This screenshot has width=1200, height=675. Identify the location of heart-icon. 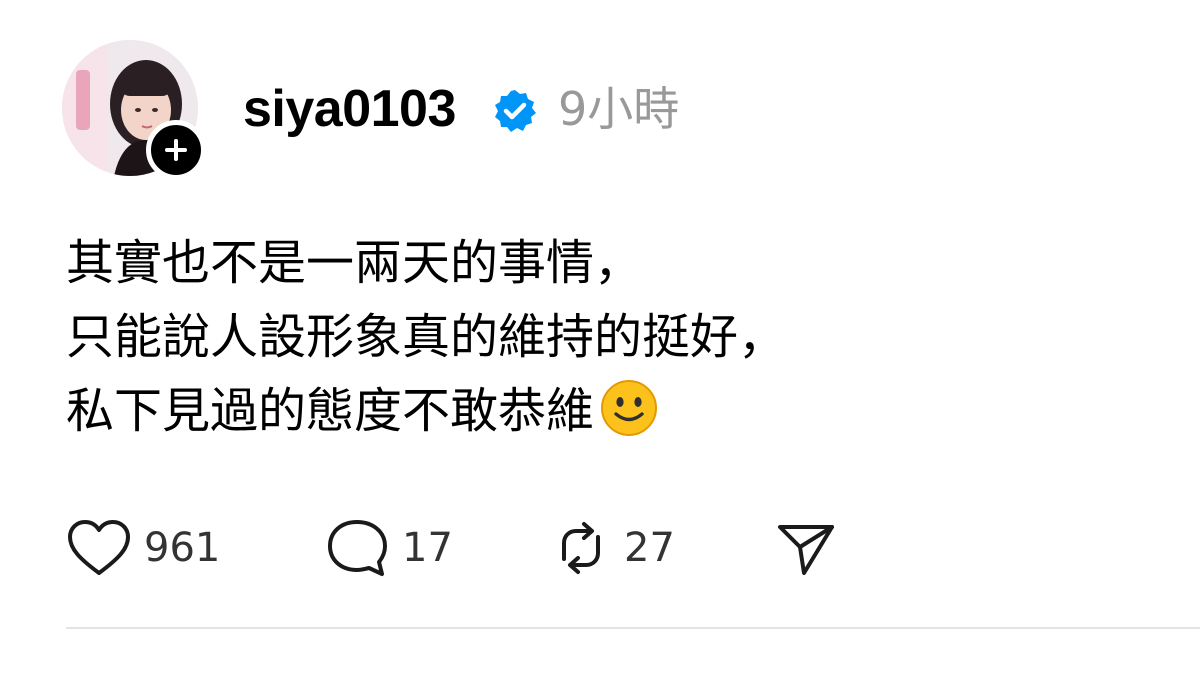
(99, 547).